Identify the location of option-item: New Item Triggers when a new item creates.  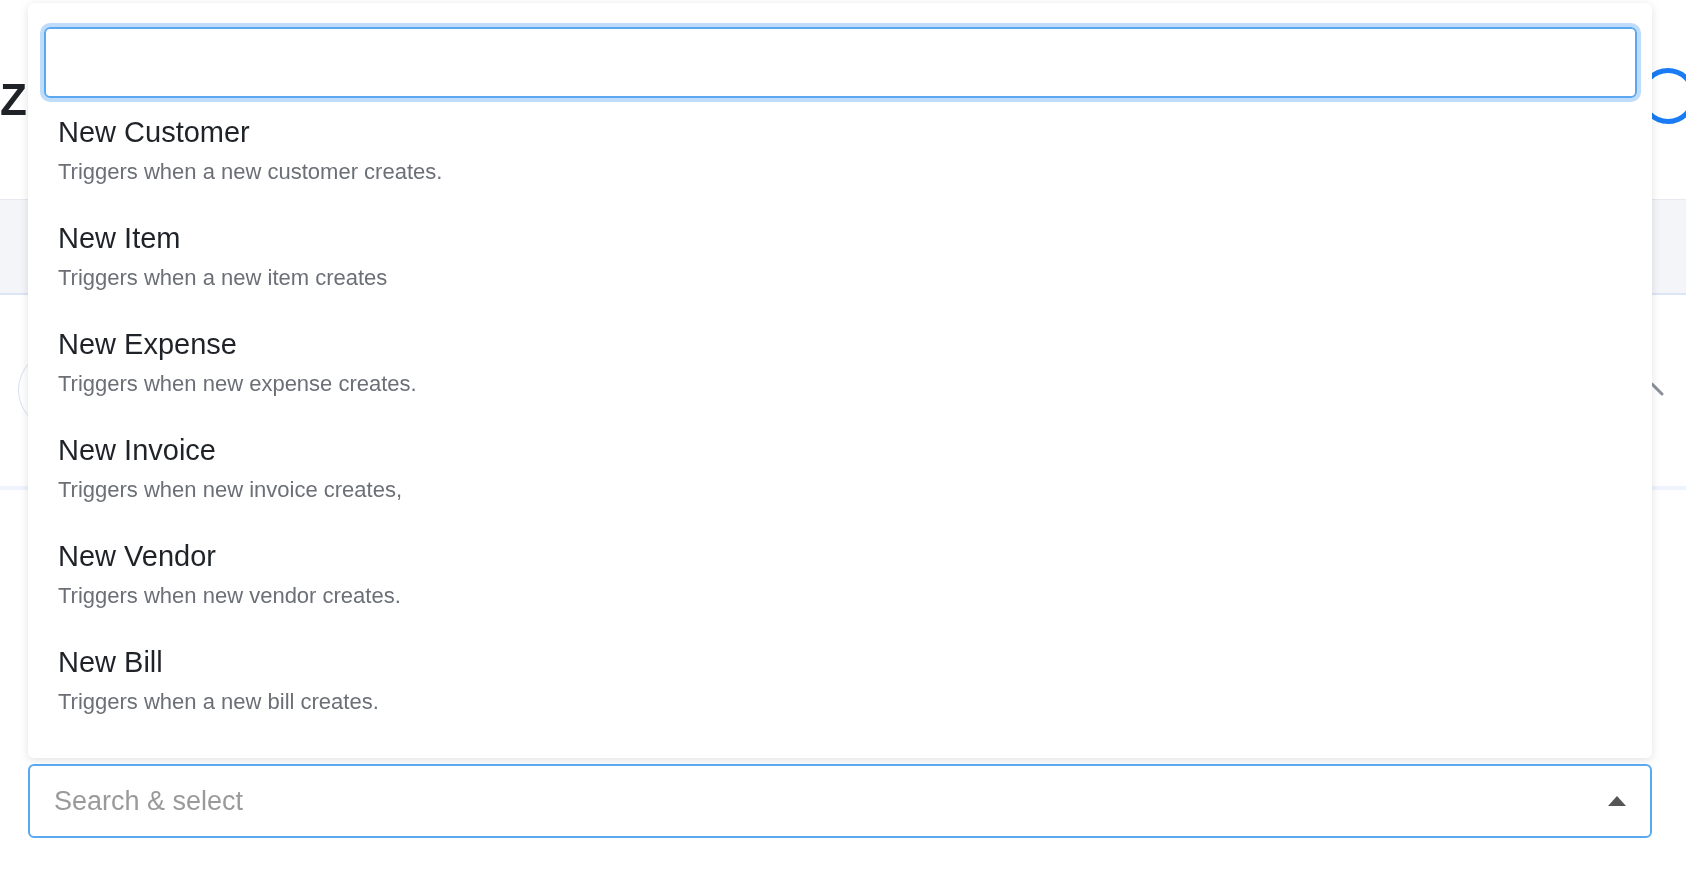
(847, 267).